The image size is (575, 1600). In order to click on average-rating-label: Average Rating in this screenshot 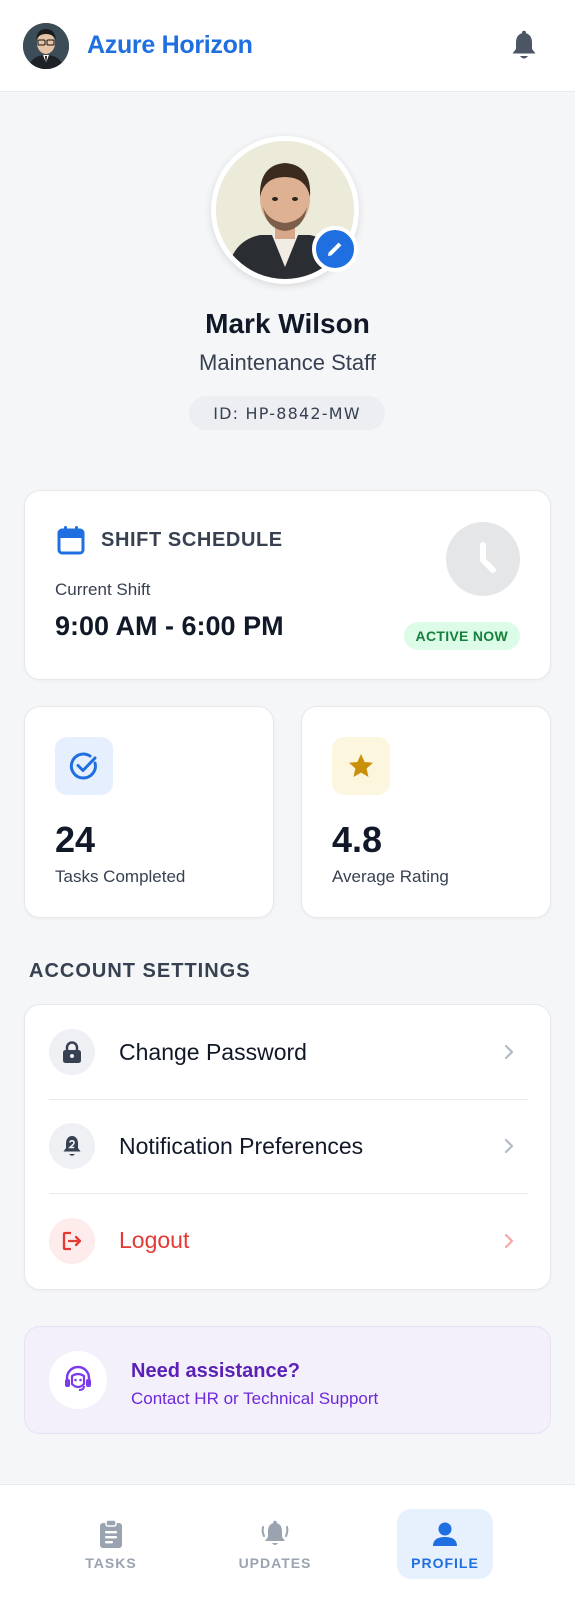, I will do `click(390, 876)`.